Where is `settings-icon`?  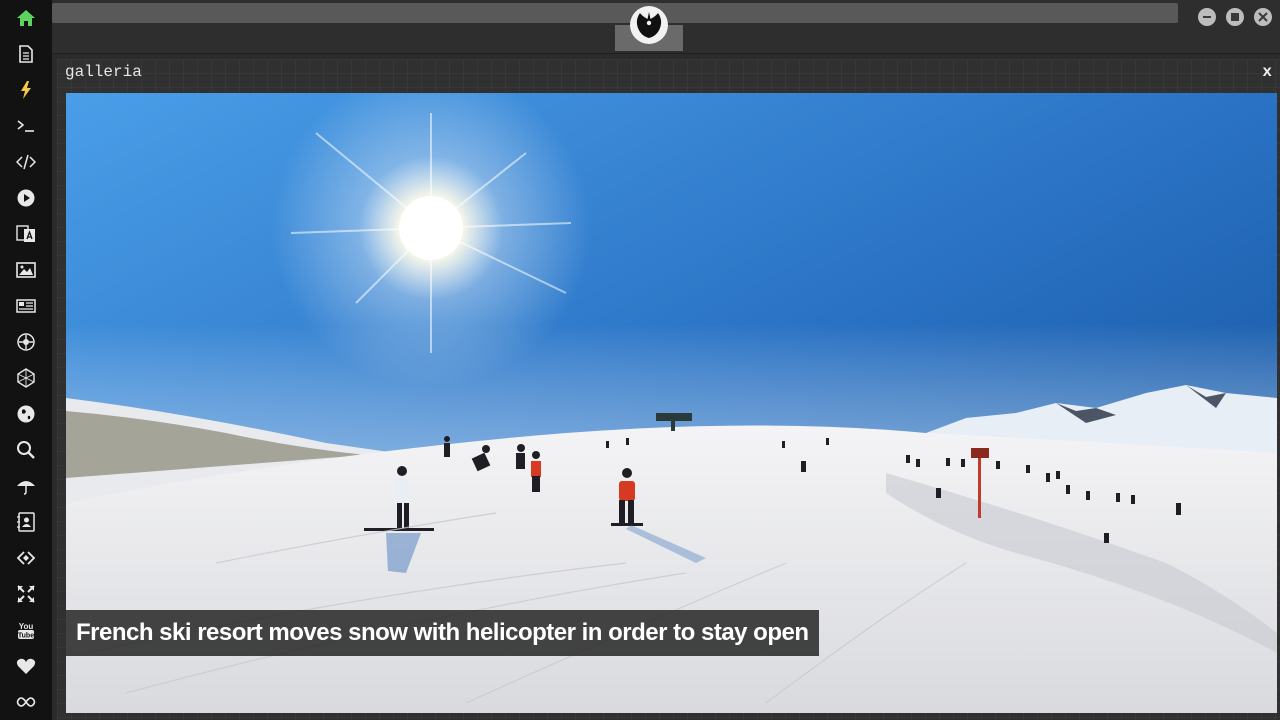
settings-icon is located at coordinates (26, 342).